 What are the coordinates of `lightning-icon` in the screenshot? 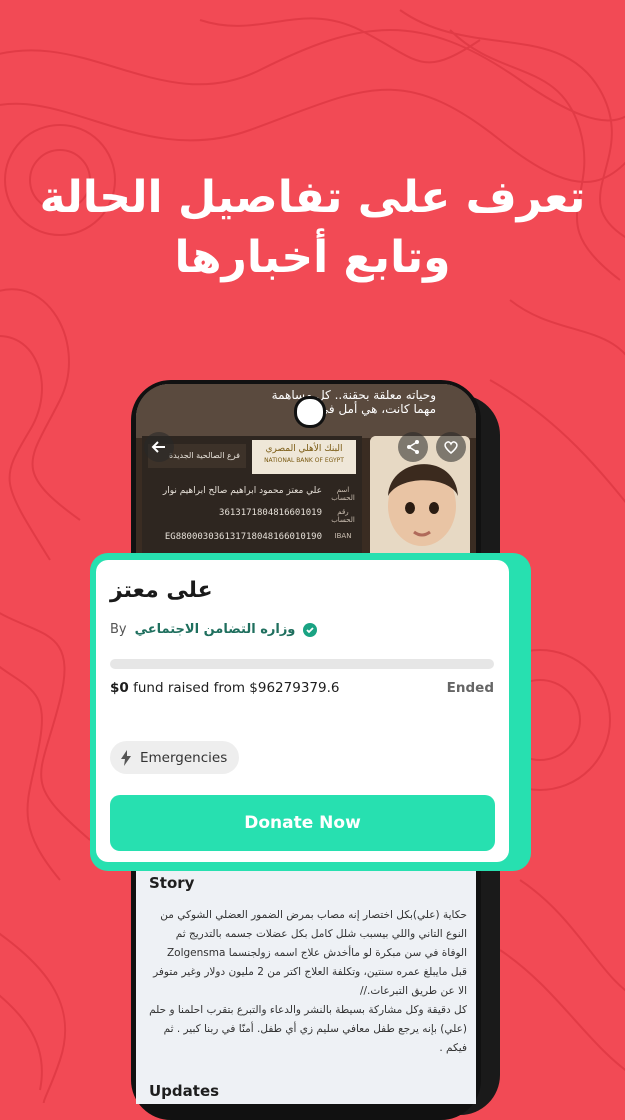 It's located at (126, 757).